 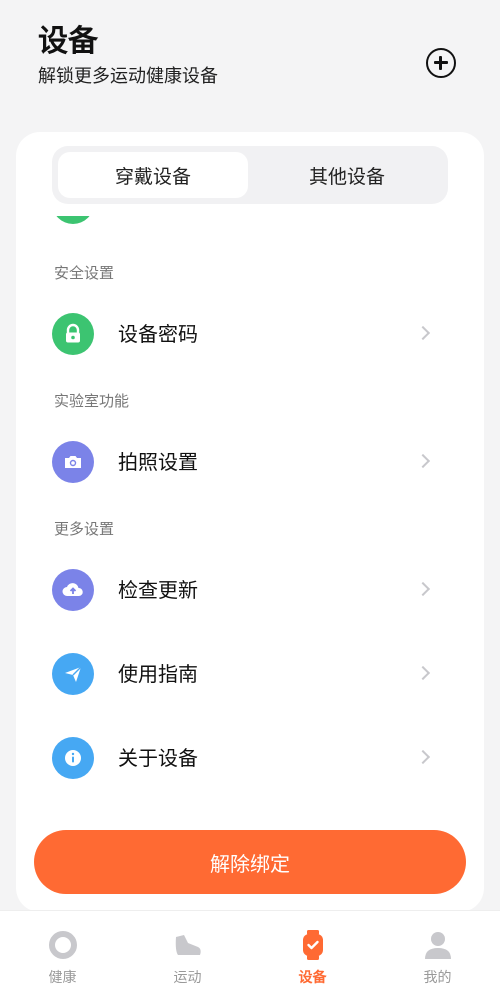 I want to click on health-ring-icon, so click(x=63, y=945).